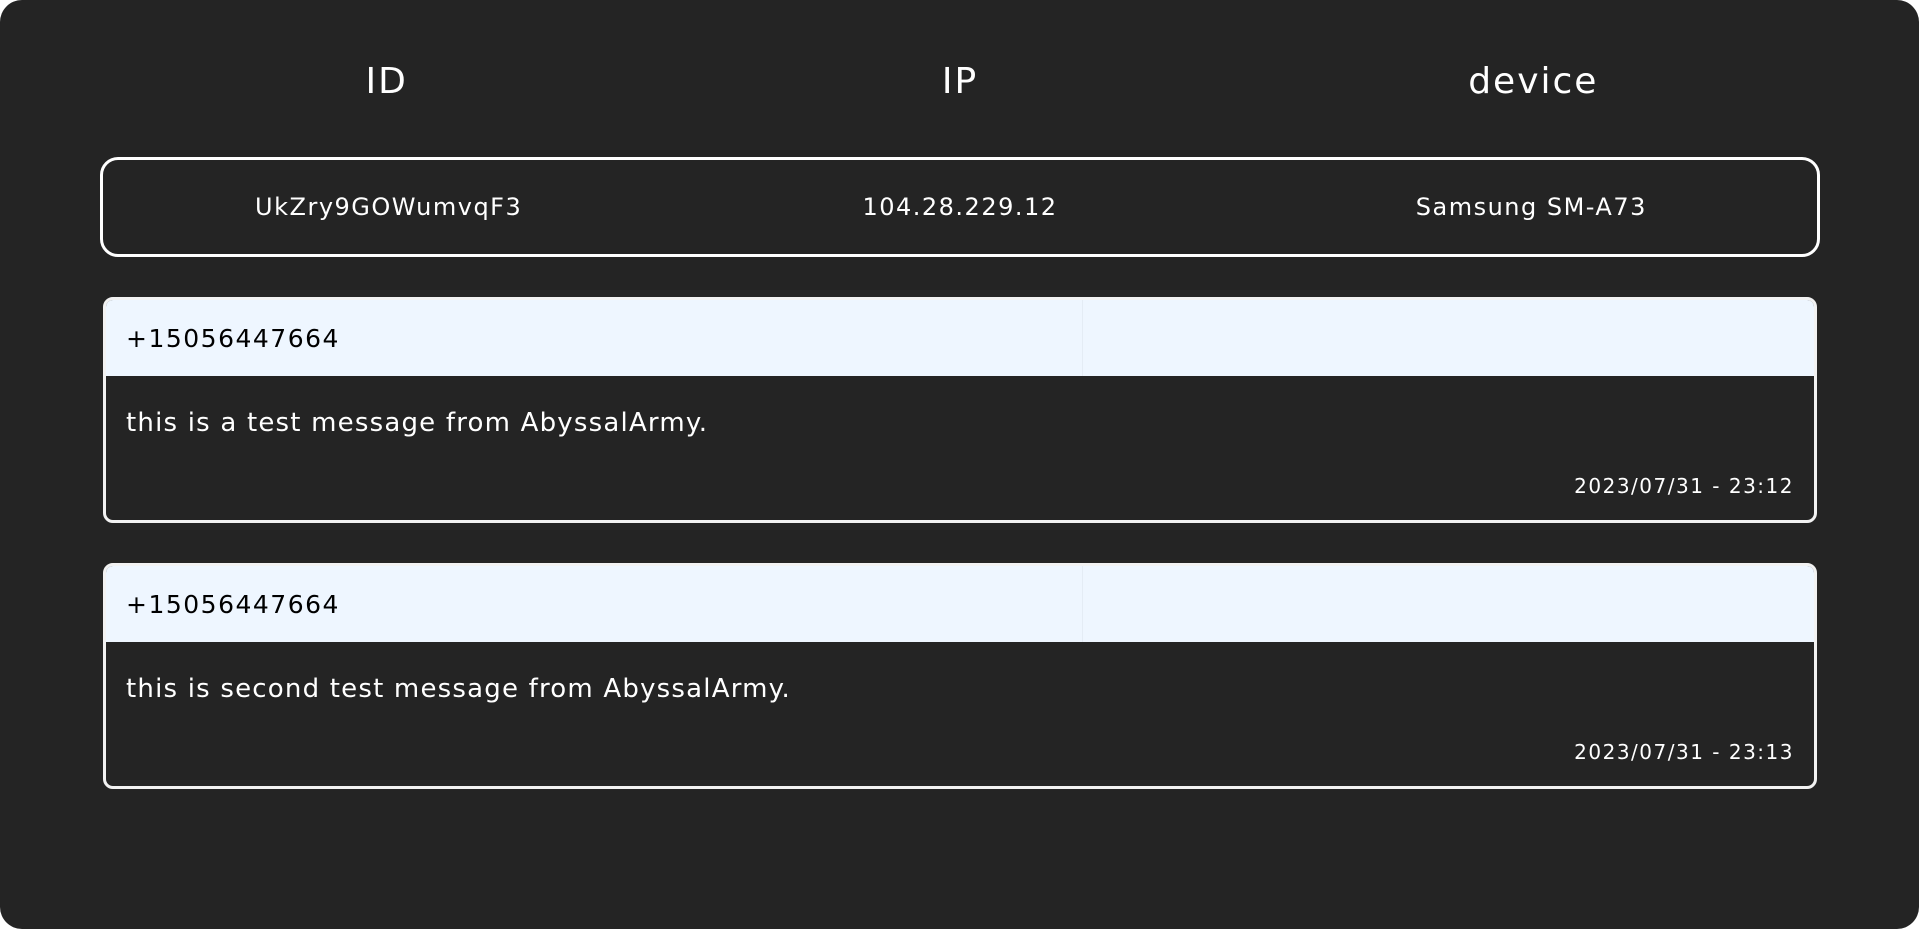  Describe the element at coordinates (1531, 207) in the screenshot. I see `client-device: Samsung SM-A73` at that location.